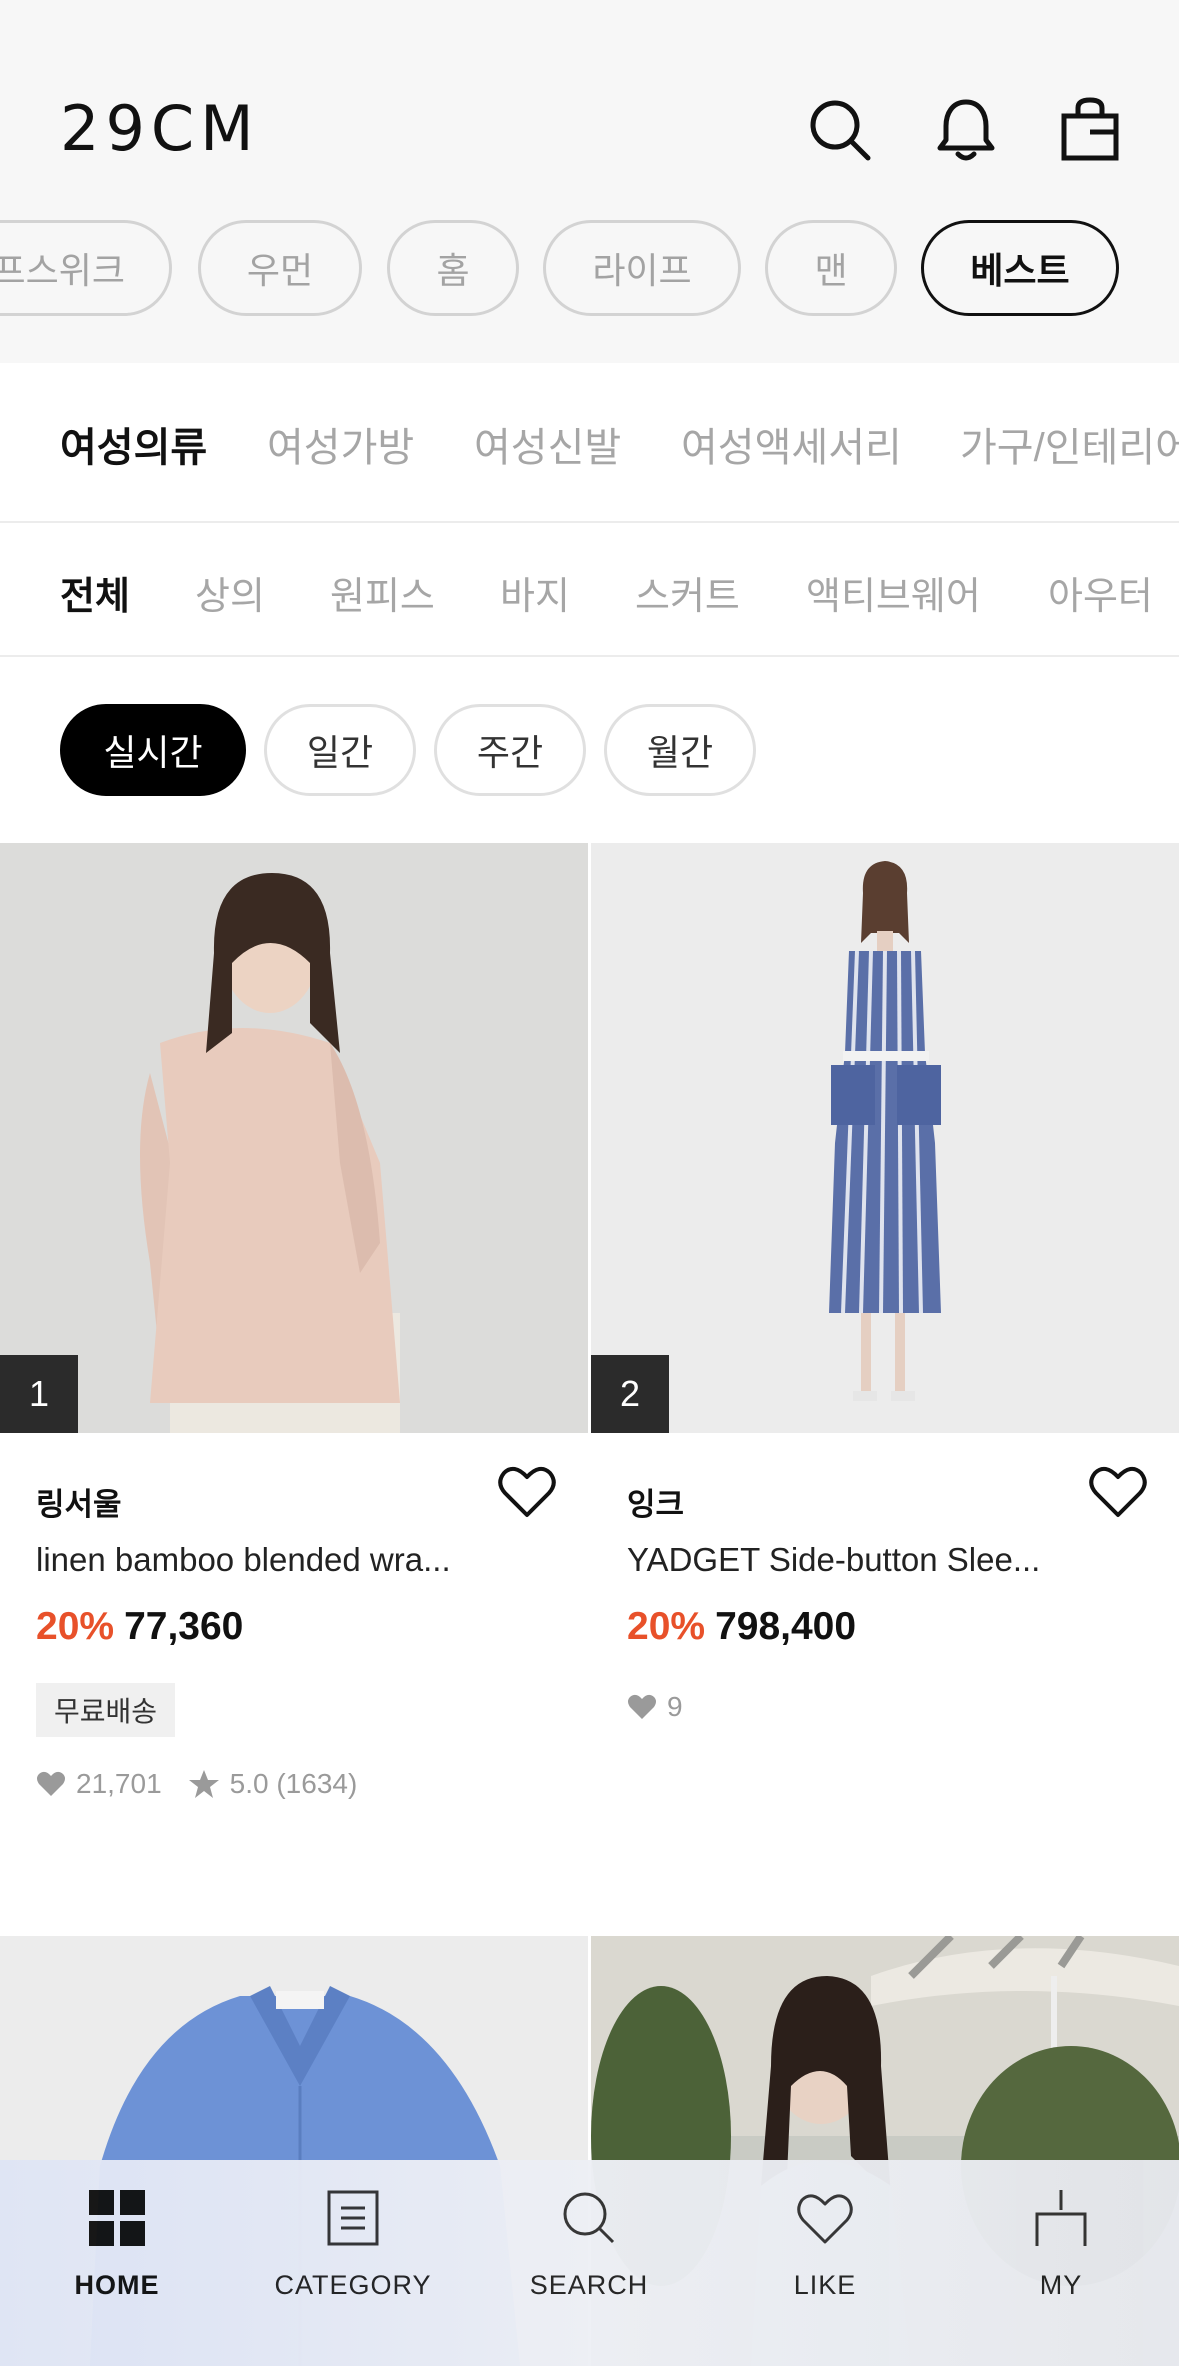 Image resolution: width=1179 pixels, height=2366 pixels. I want to click on product-image: 1, so click(294, 1138).